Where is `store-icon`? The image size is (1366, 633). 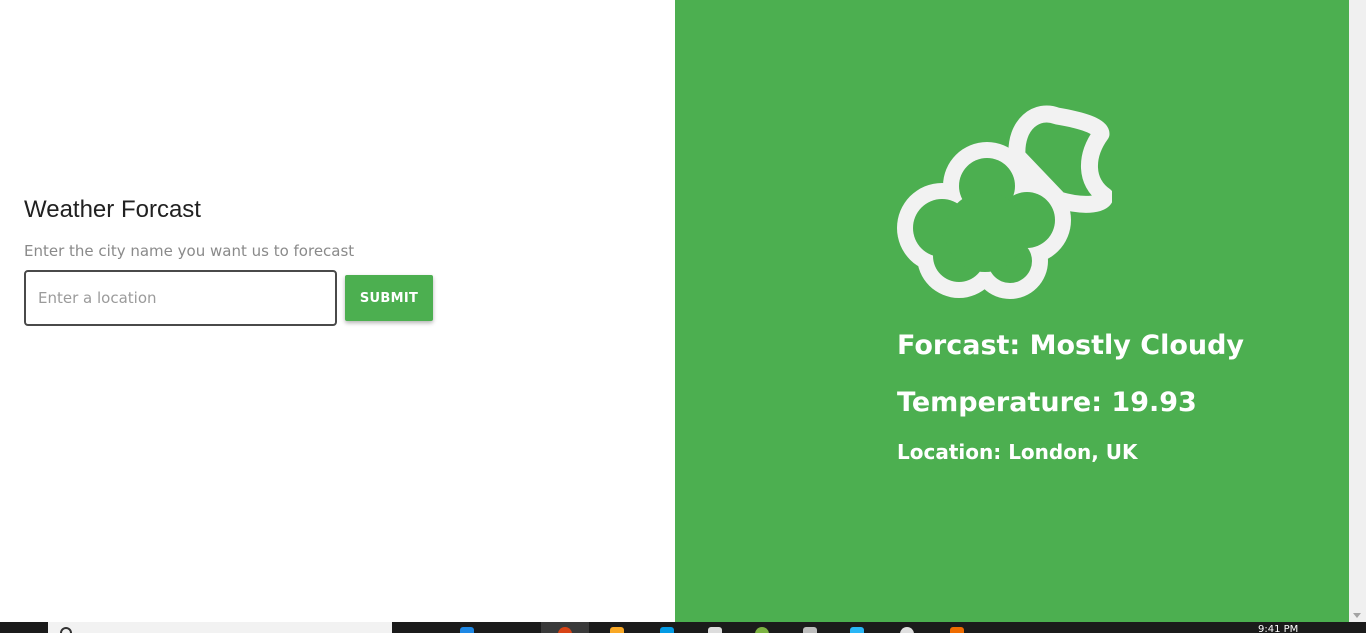 store-icon is located at coordinates (667, 630).